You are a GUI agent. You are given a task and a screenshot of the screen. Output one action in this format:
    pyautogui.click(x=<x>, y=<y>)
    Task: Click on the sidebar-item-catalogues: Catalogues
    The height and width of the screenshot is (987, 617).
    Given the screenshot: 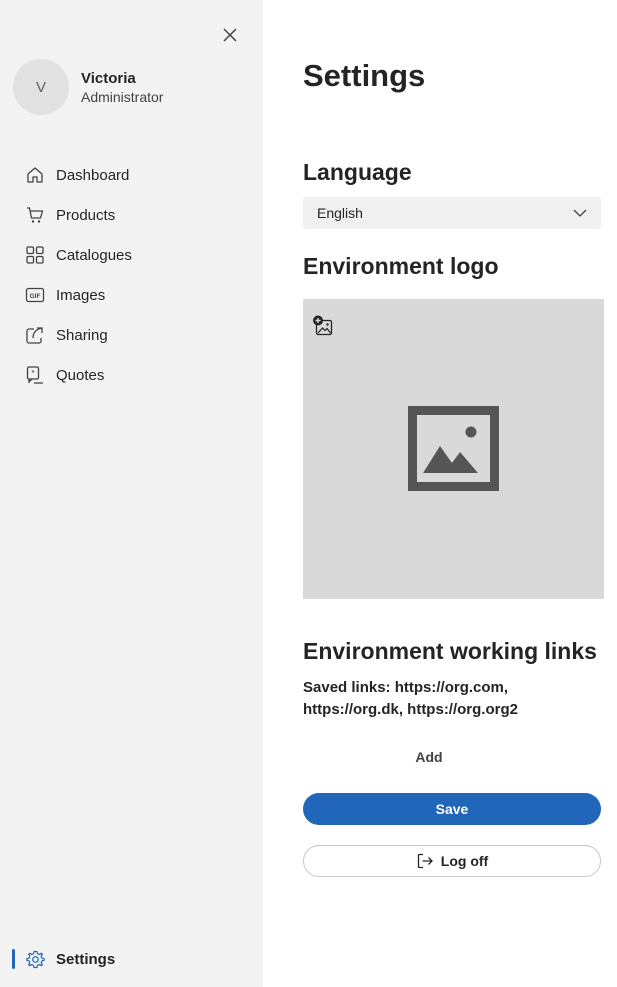 What is the action you would take?
    pyautogui.click(x=131, y=255)
    